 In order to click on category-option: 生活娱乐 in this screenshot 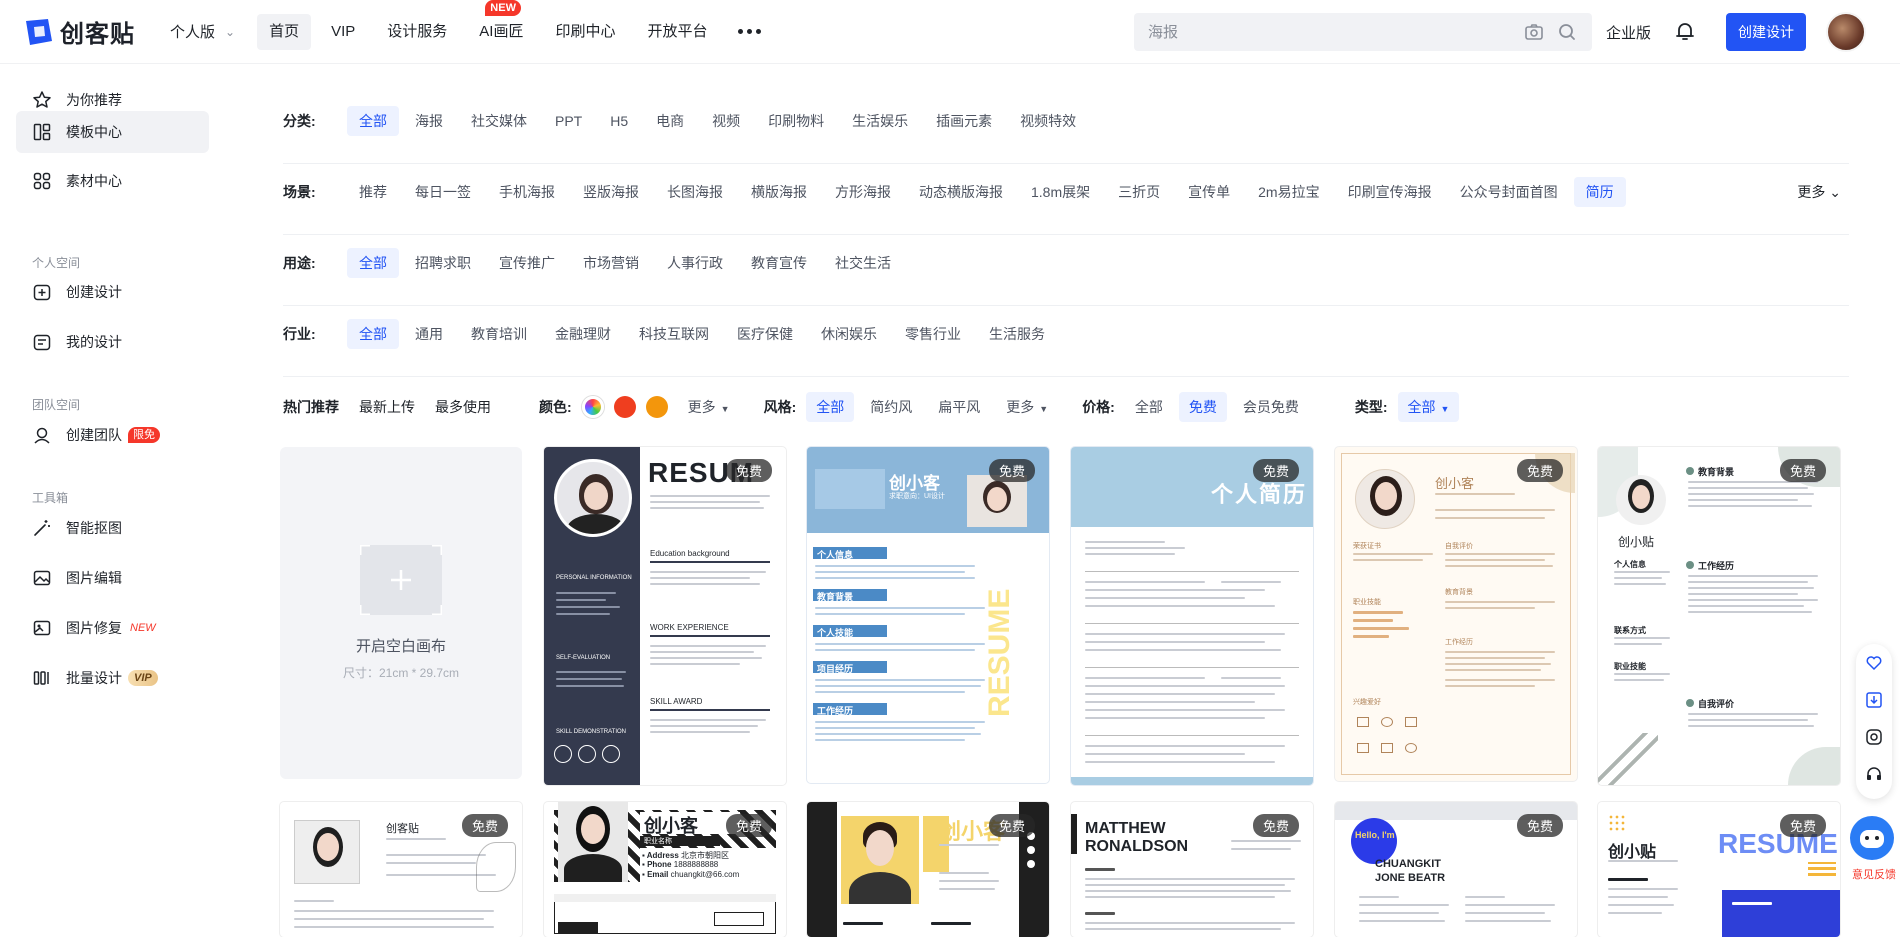, I will do `click(880, 121)`.